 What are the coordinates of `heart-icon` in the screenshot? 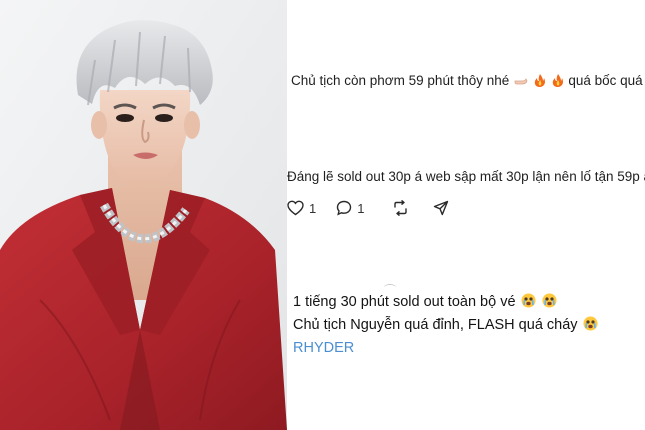 It's located at (295, 208).